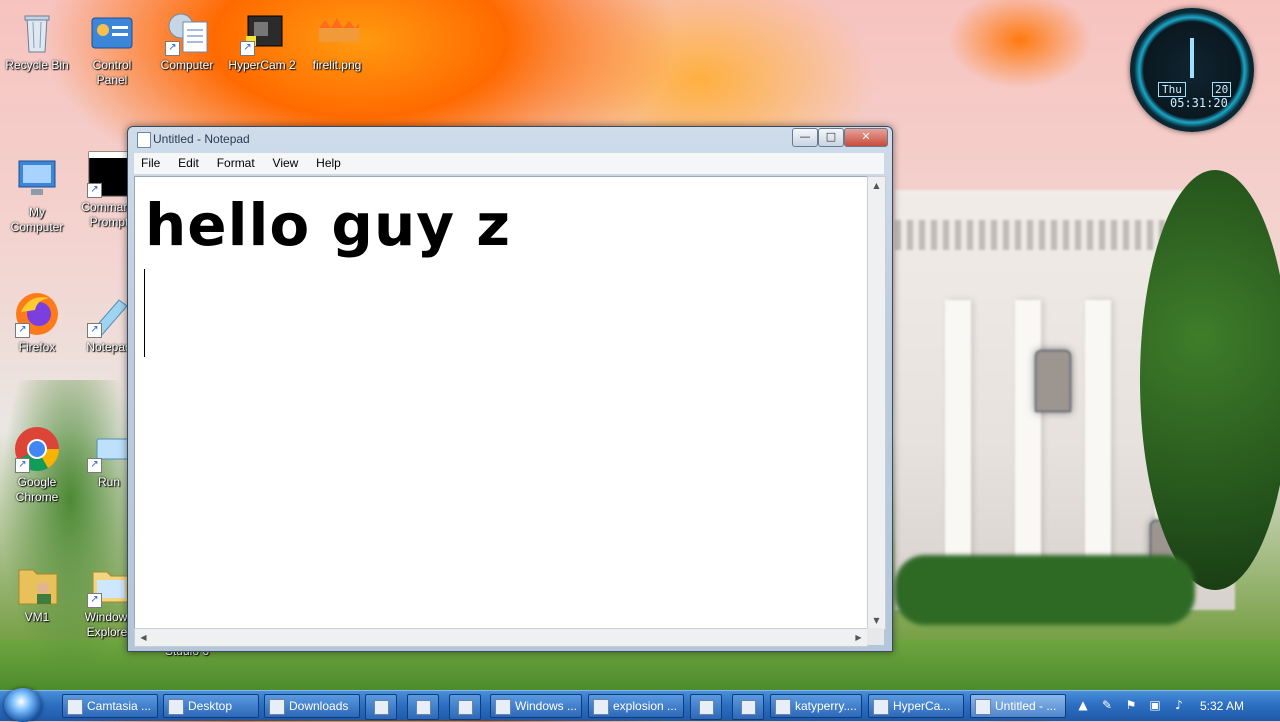  What do you see at coordinates (109, 314) in the screenshot?
I see `notepad-icon: ↗` at bounding box center [109, 314].